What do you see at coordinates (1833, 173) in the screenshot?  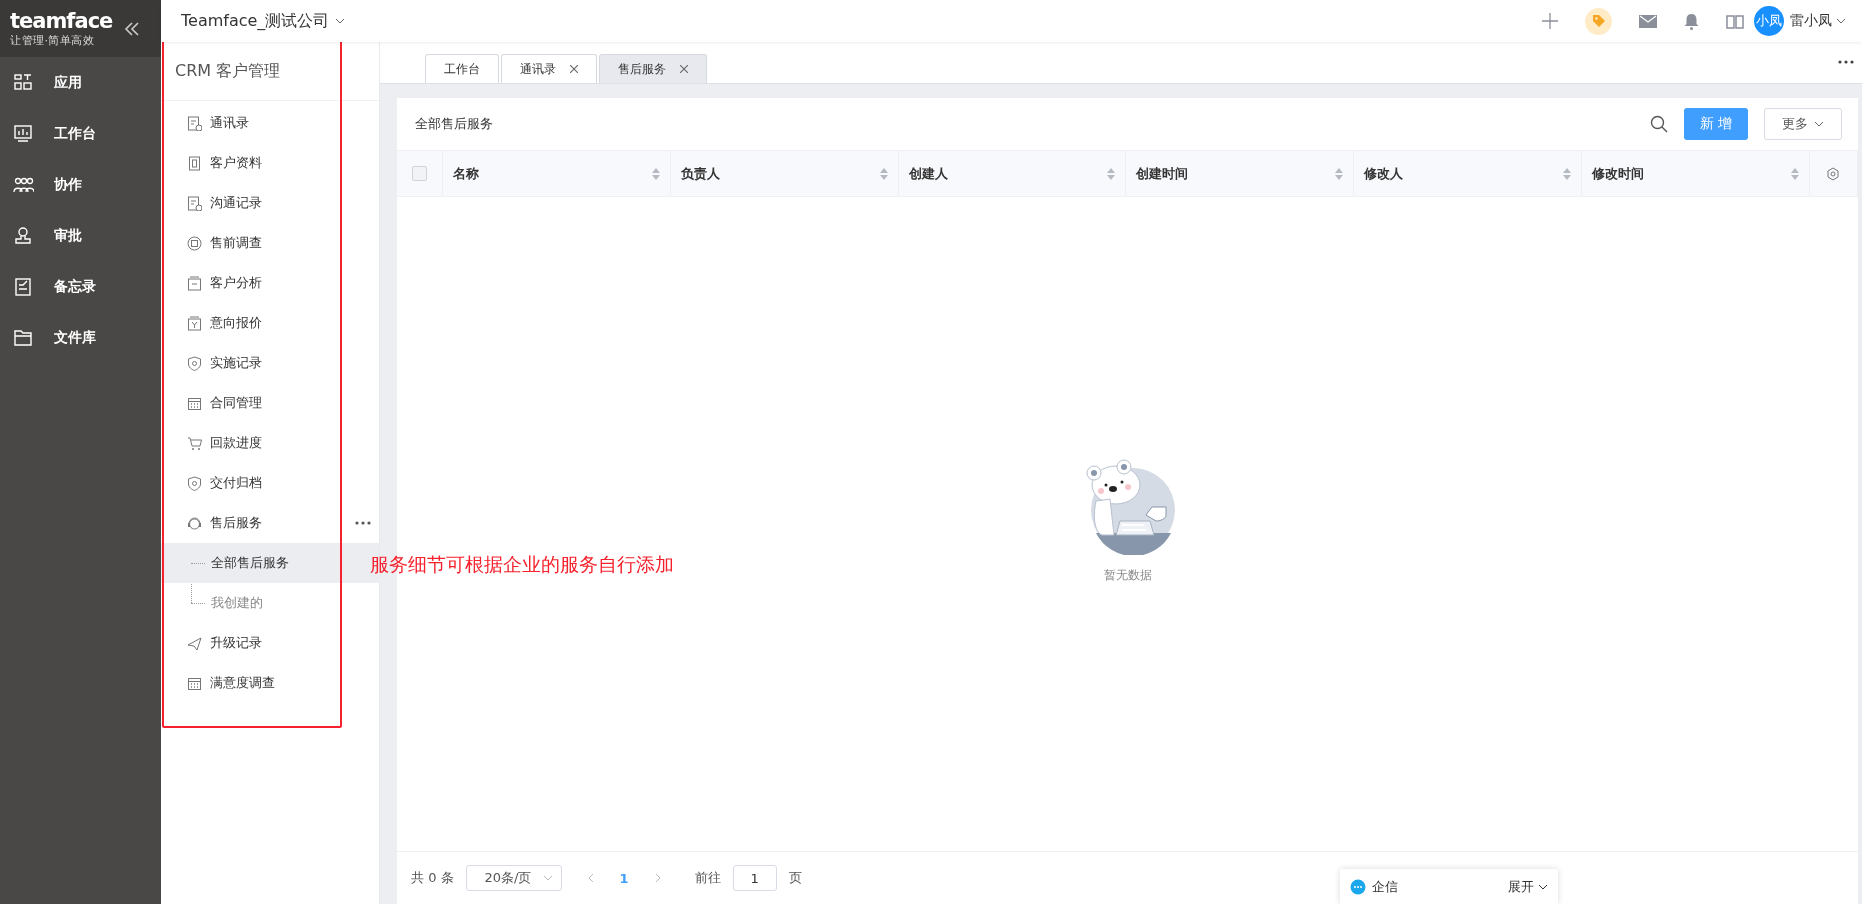 I see `settings-icon` at bounding box center [1833, 173].